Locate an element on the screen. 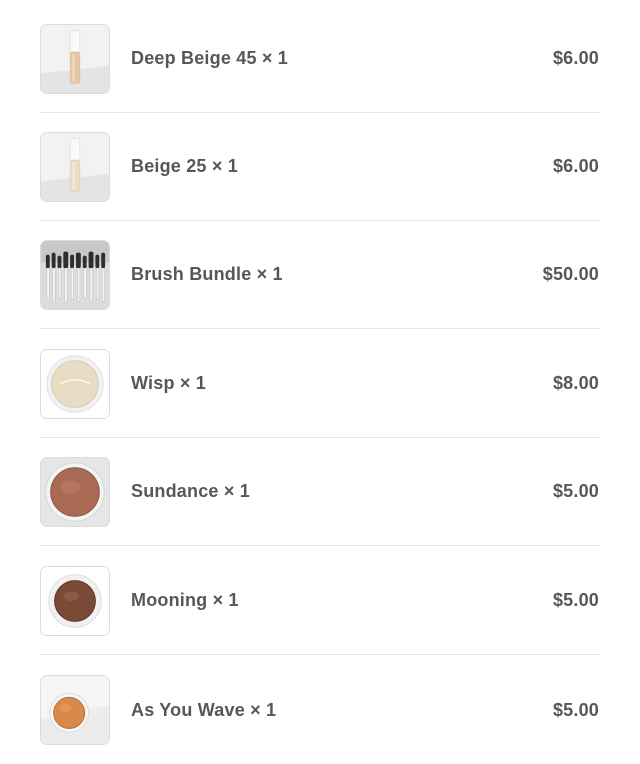  order-item-row: Brush Bundle × 1 $50.00 is located at coordinates (320, 275).